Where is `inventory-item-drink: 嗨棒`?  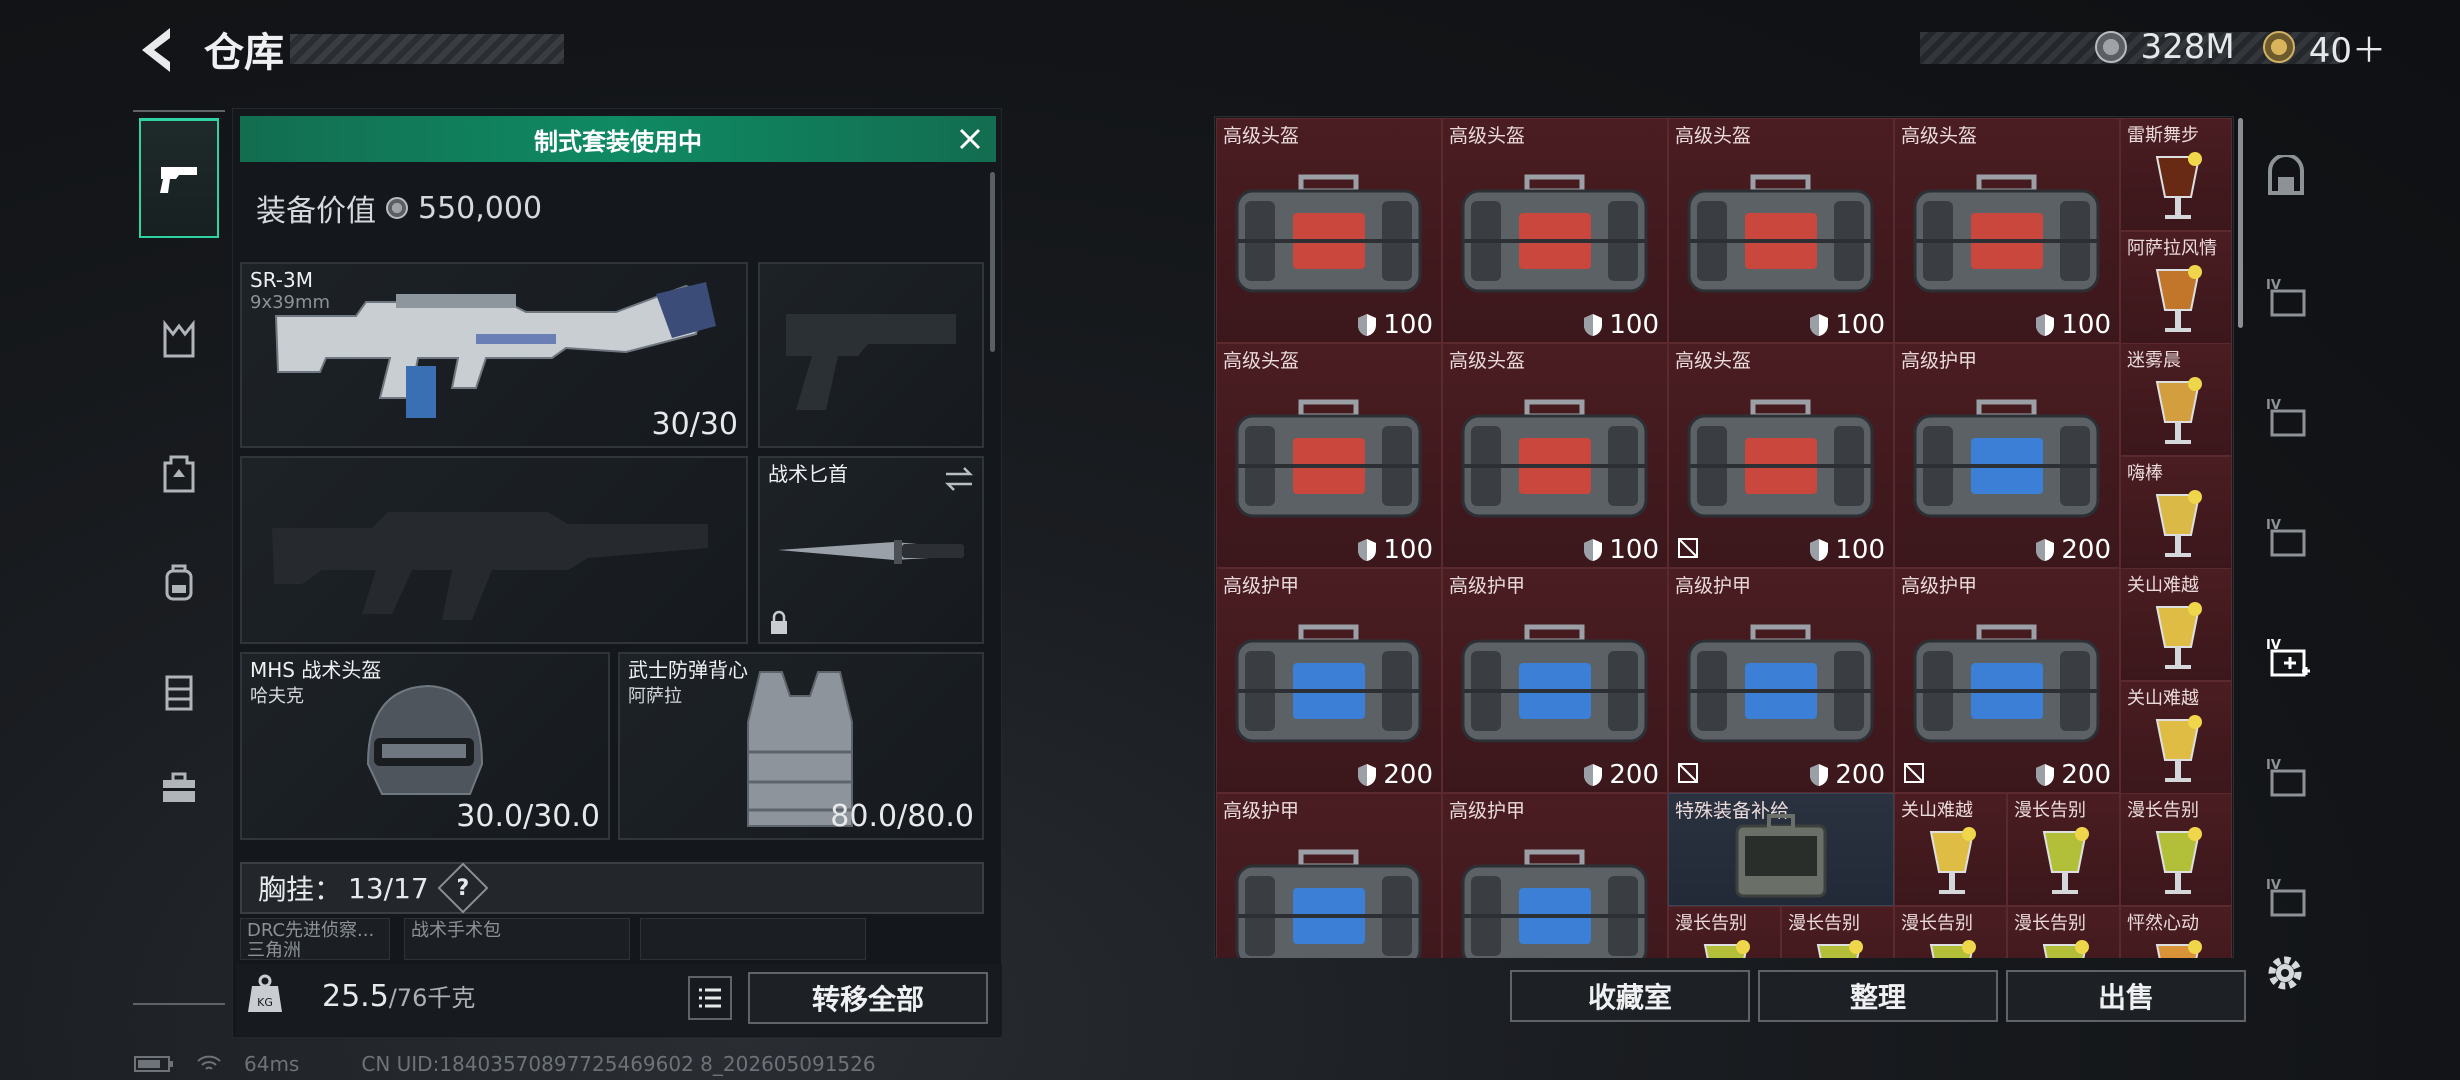
inventory-item-drink: 嗨棒 is located at coordinates (2176, 512).